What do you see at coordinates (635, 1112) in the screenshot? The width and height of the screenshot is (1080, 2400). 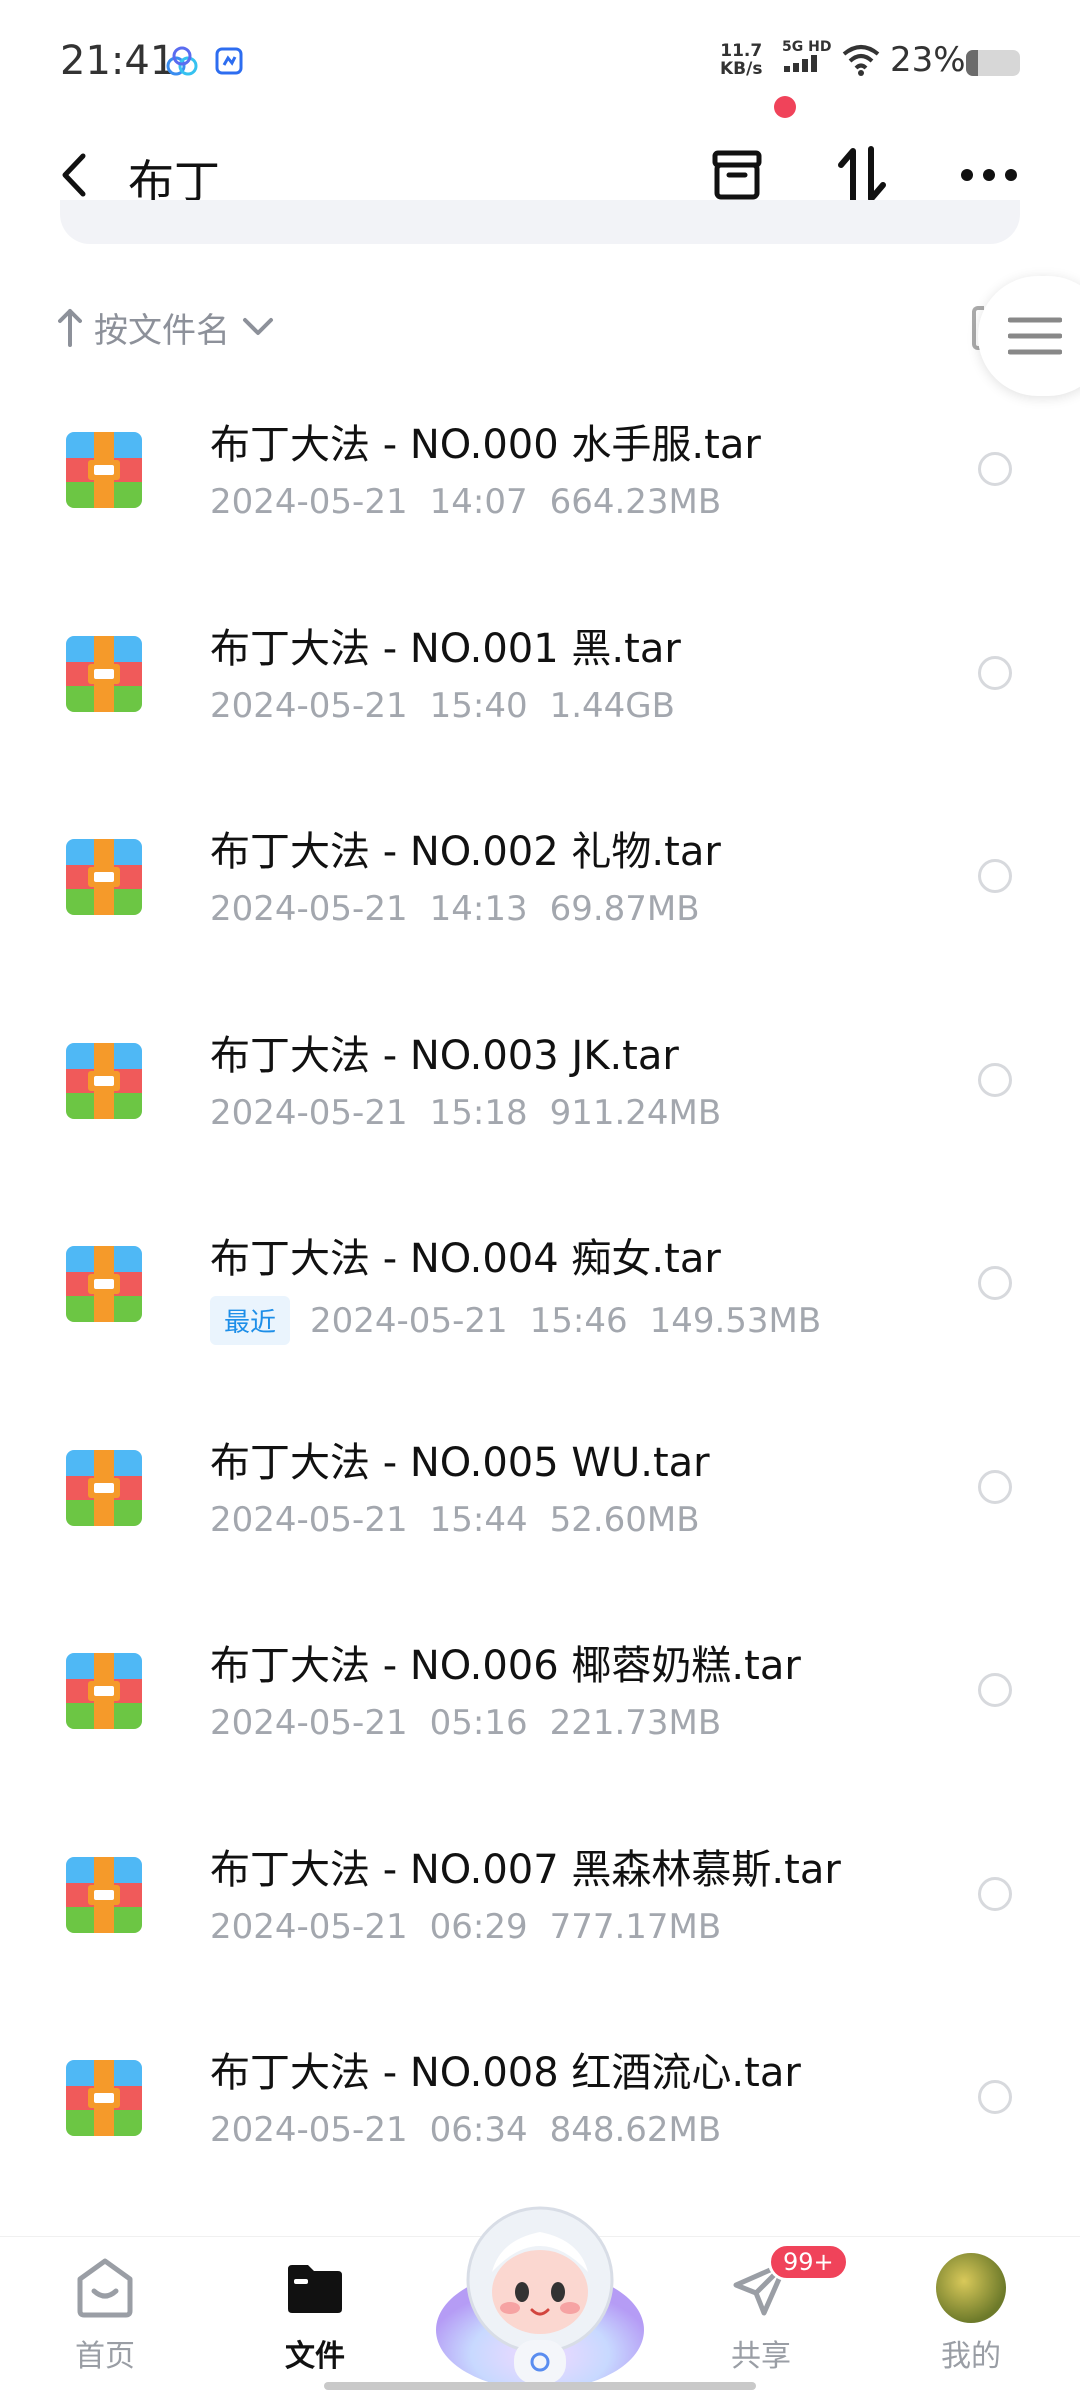 I see `file-size: 911.24MB` at bounding box center [635, 1112].